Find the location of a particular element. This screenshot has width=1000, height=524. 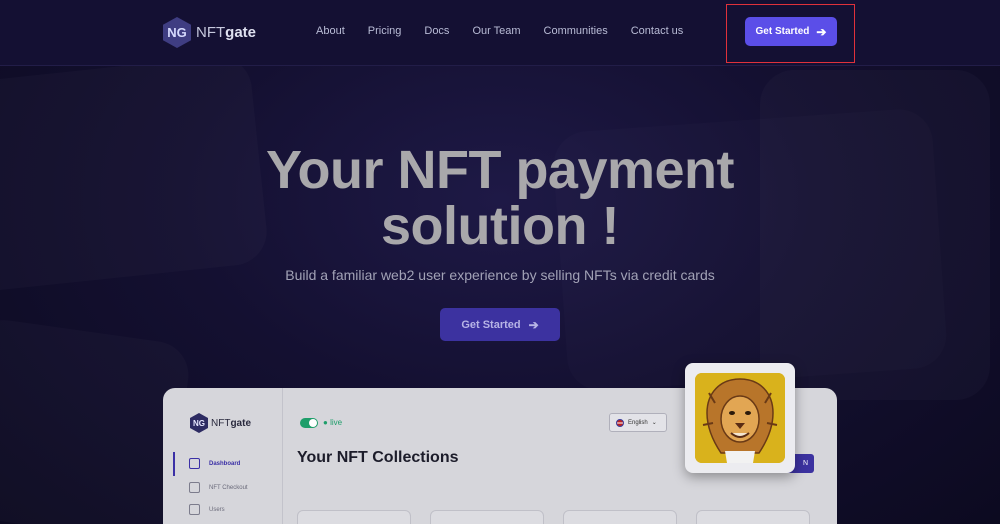

nav-about: About is located at coordinates (330, 31).